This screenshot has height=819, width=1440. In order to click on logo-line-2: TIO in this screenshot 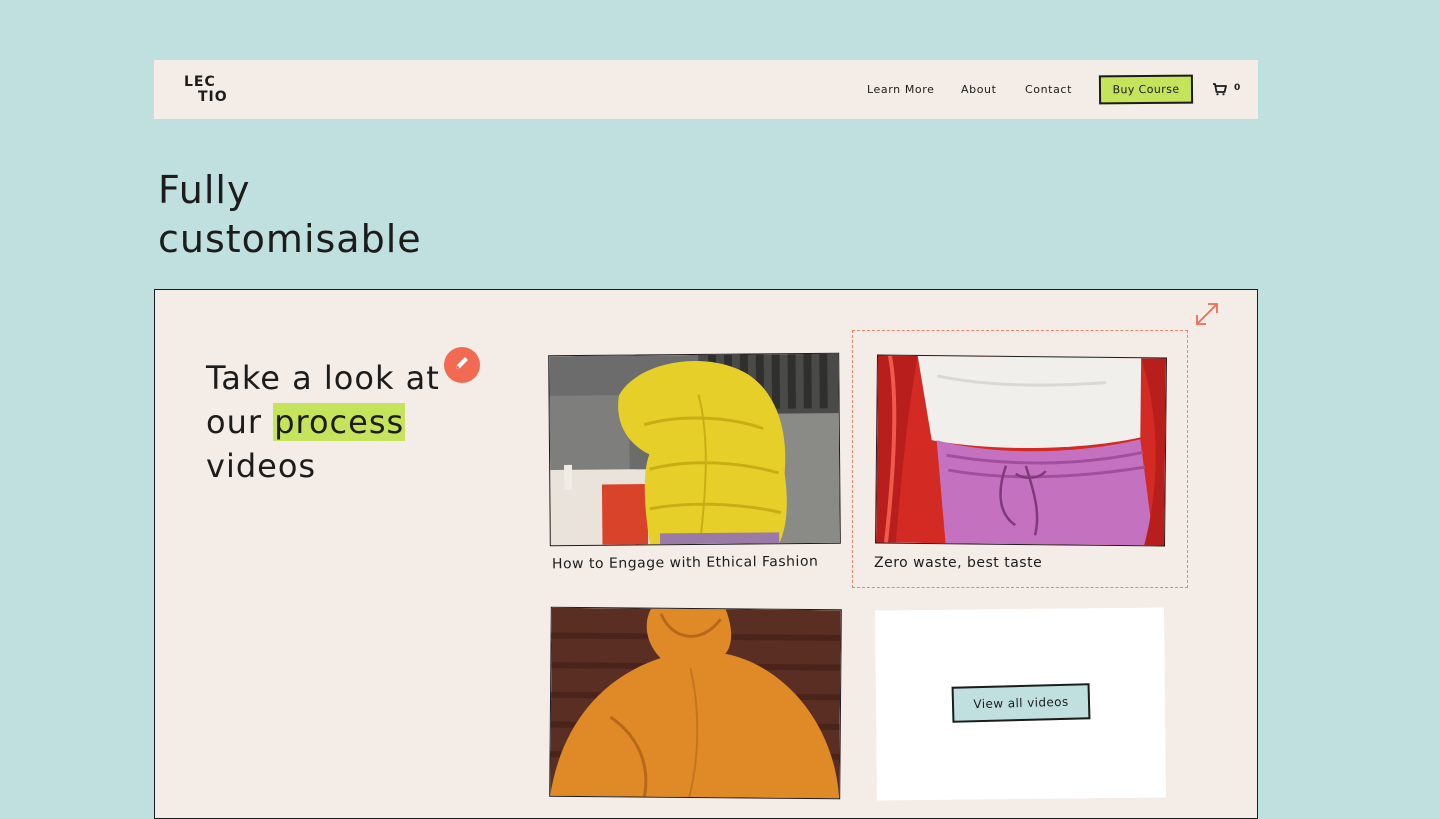, I will do `click(213, 97)`.